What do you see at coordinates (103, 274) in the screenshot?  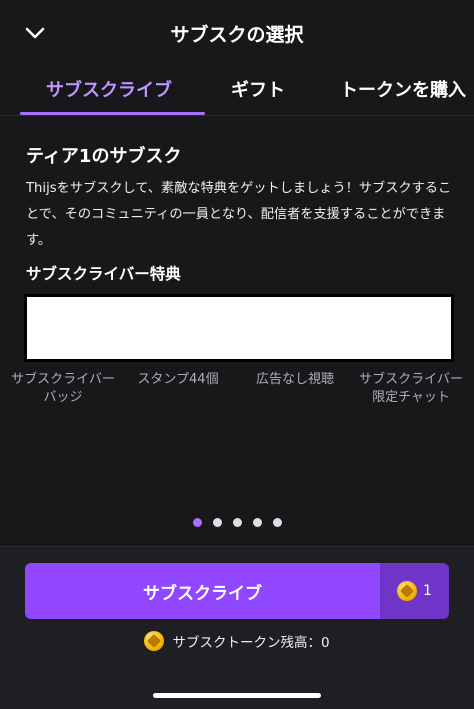 I see `benefits-title: サブスクライバー特典` at bounding box center [103, 274].